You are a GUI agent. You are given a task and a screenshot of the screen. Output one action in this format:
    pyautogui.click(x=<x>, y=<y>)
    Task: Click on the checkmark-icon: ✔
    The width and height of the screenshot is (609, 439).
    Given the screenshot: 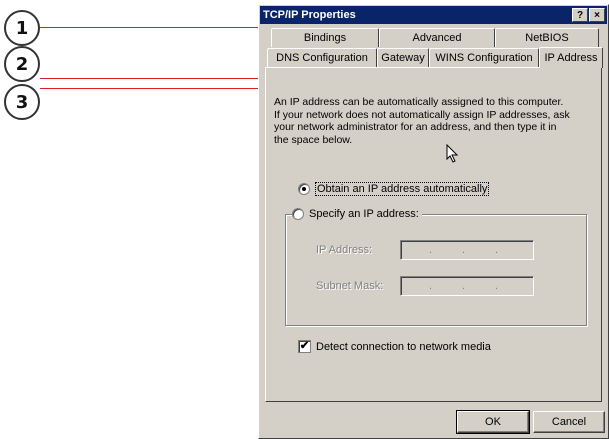 What is the action you would take?
    pyautogui.click(x=304, y=346)
    